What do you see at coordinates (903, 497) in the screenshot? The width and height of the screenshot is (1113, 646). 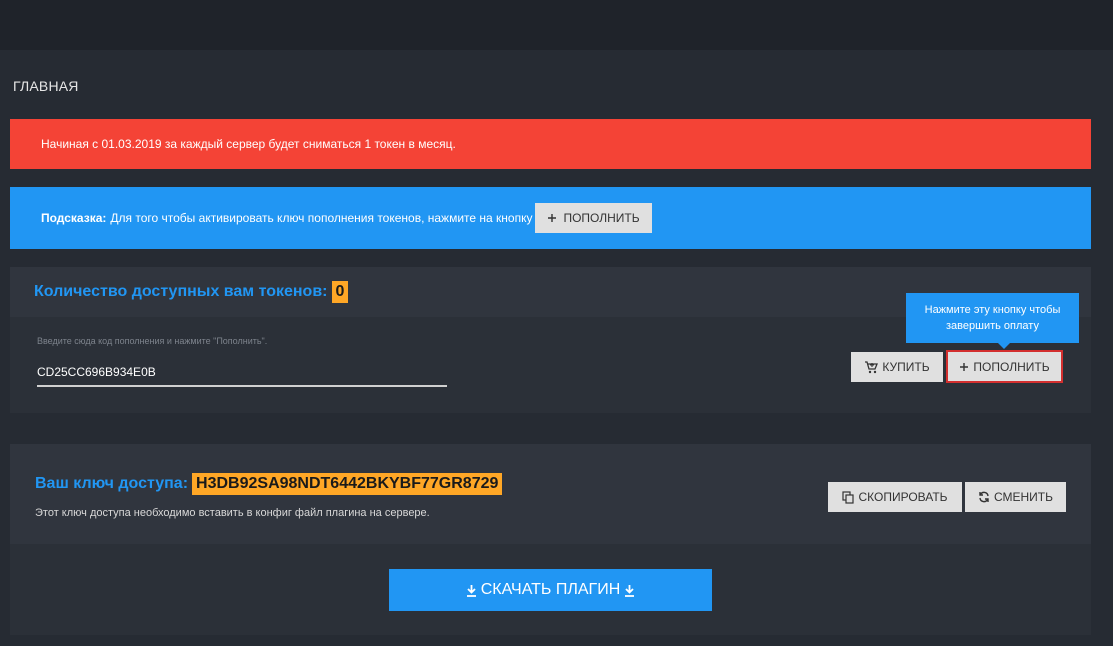 I see `copy-label: СКОПИРОВАТЬ` at bounding box center [903, 497].